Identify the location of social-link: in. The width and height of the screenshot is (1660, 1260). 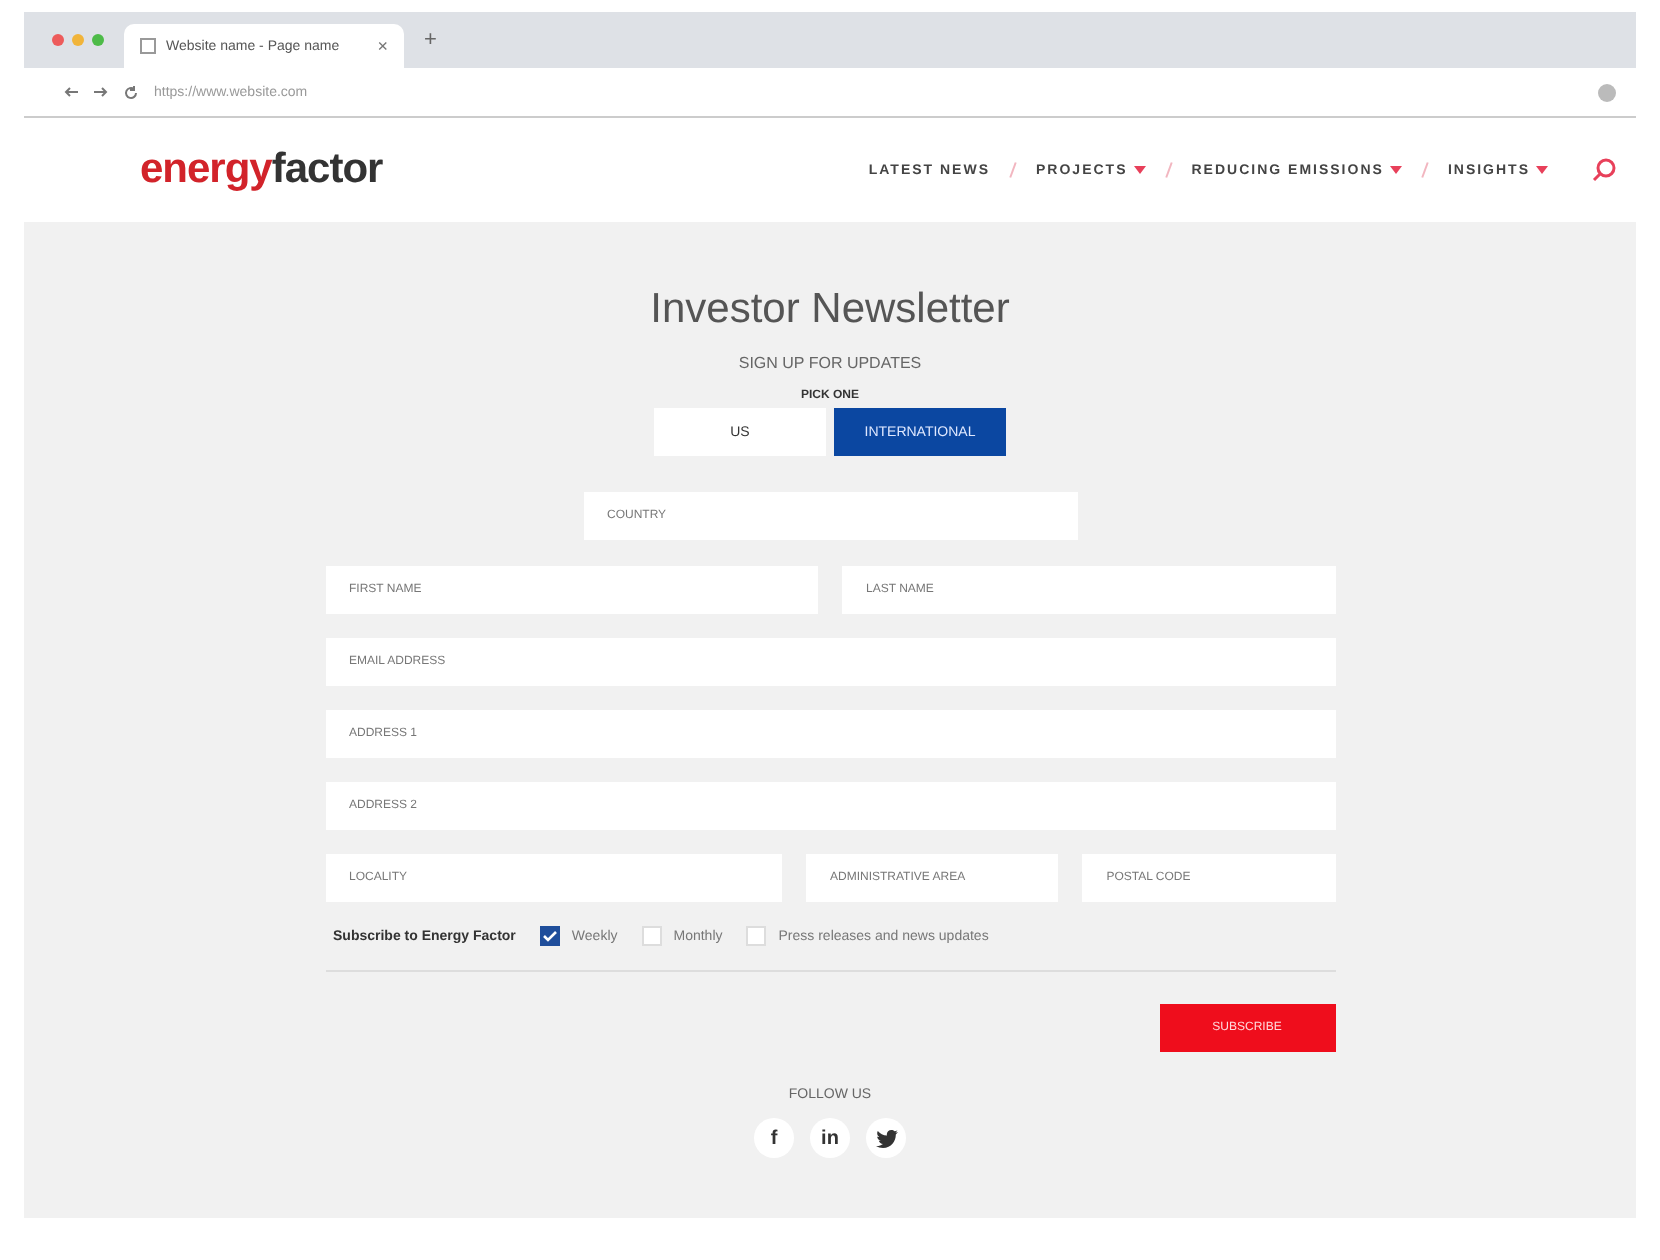
(830, 1138).